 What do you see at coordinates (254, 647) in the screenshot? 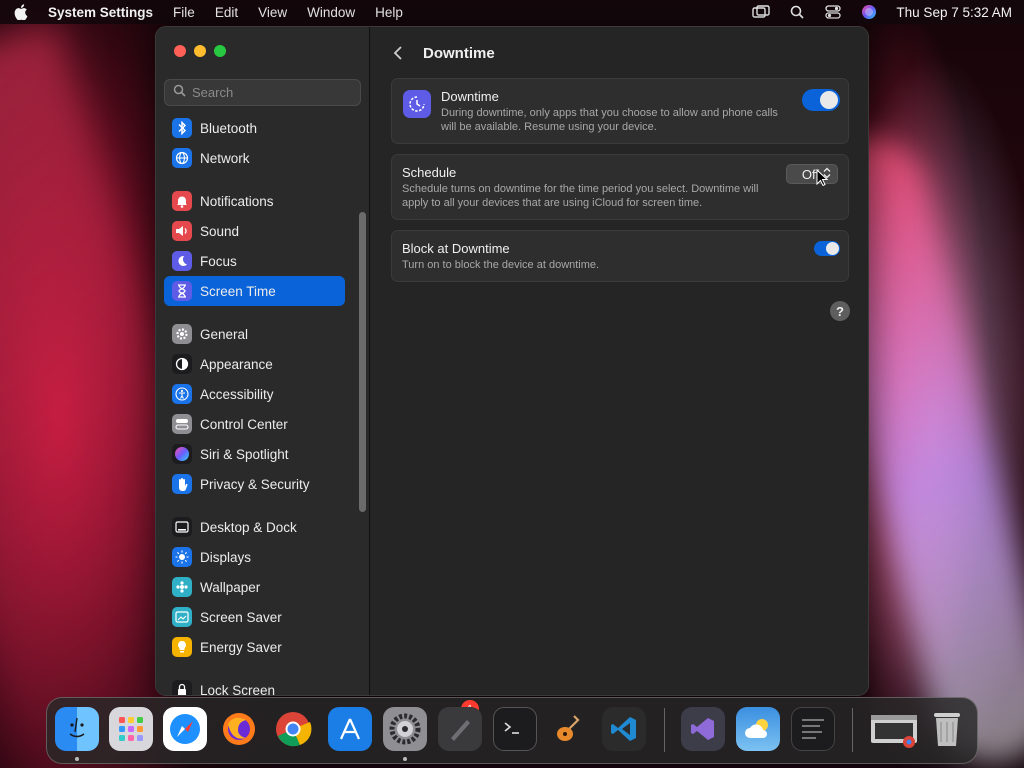
I see `sidebar-item-energy-saver: Energy Saver` at bounding box center [254, 647].